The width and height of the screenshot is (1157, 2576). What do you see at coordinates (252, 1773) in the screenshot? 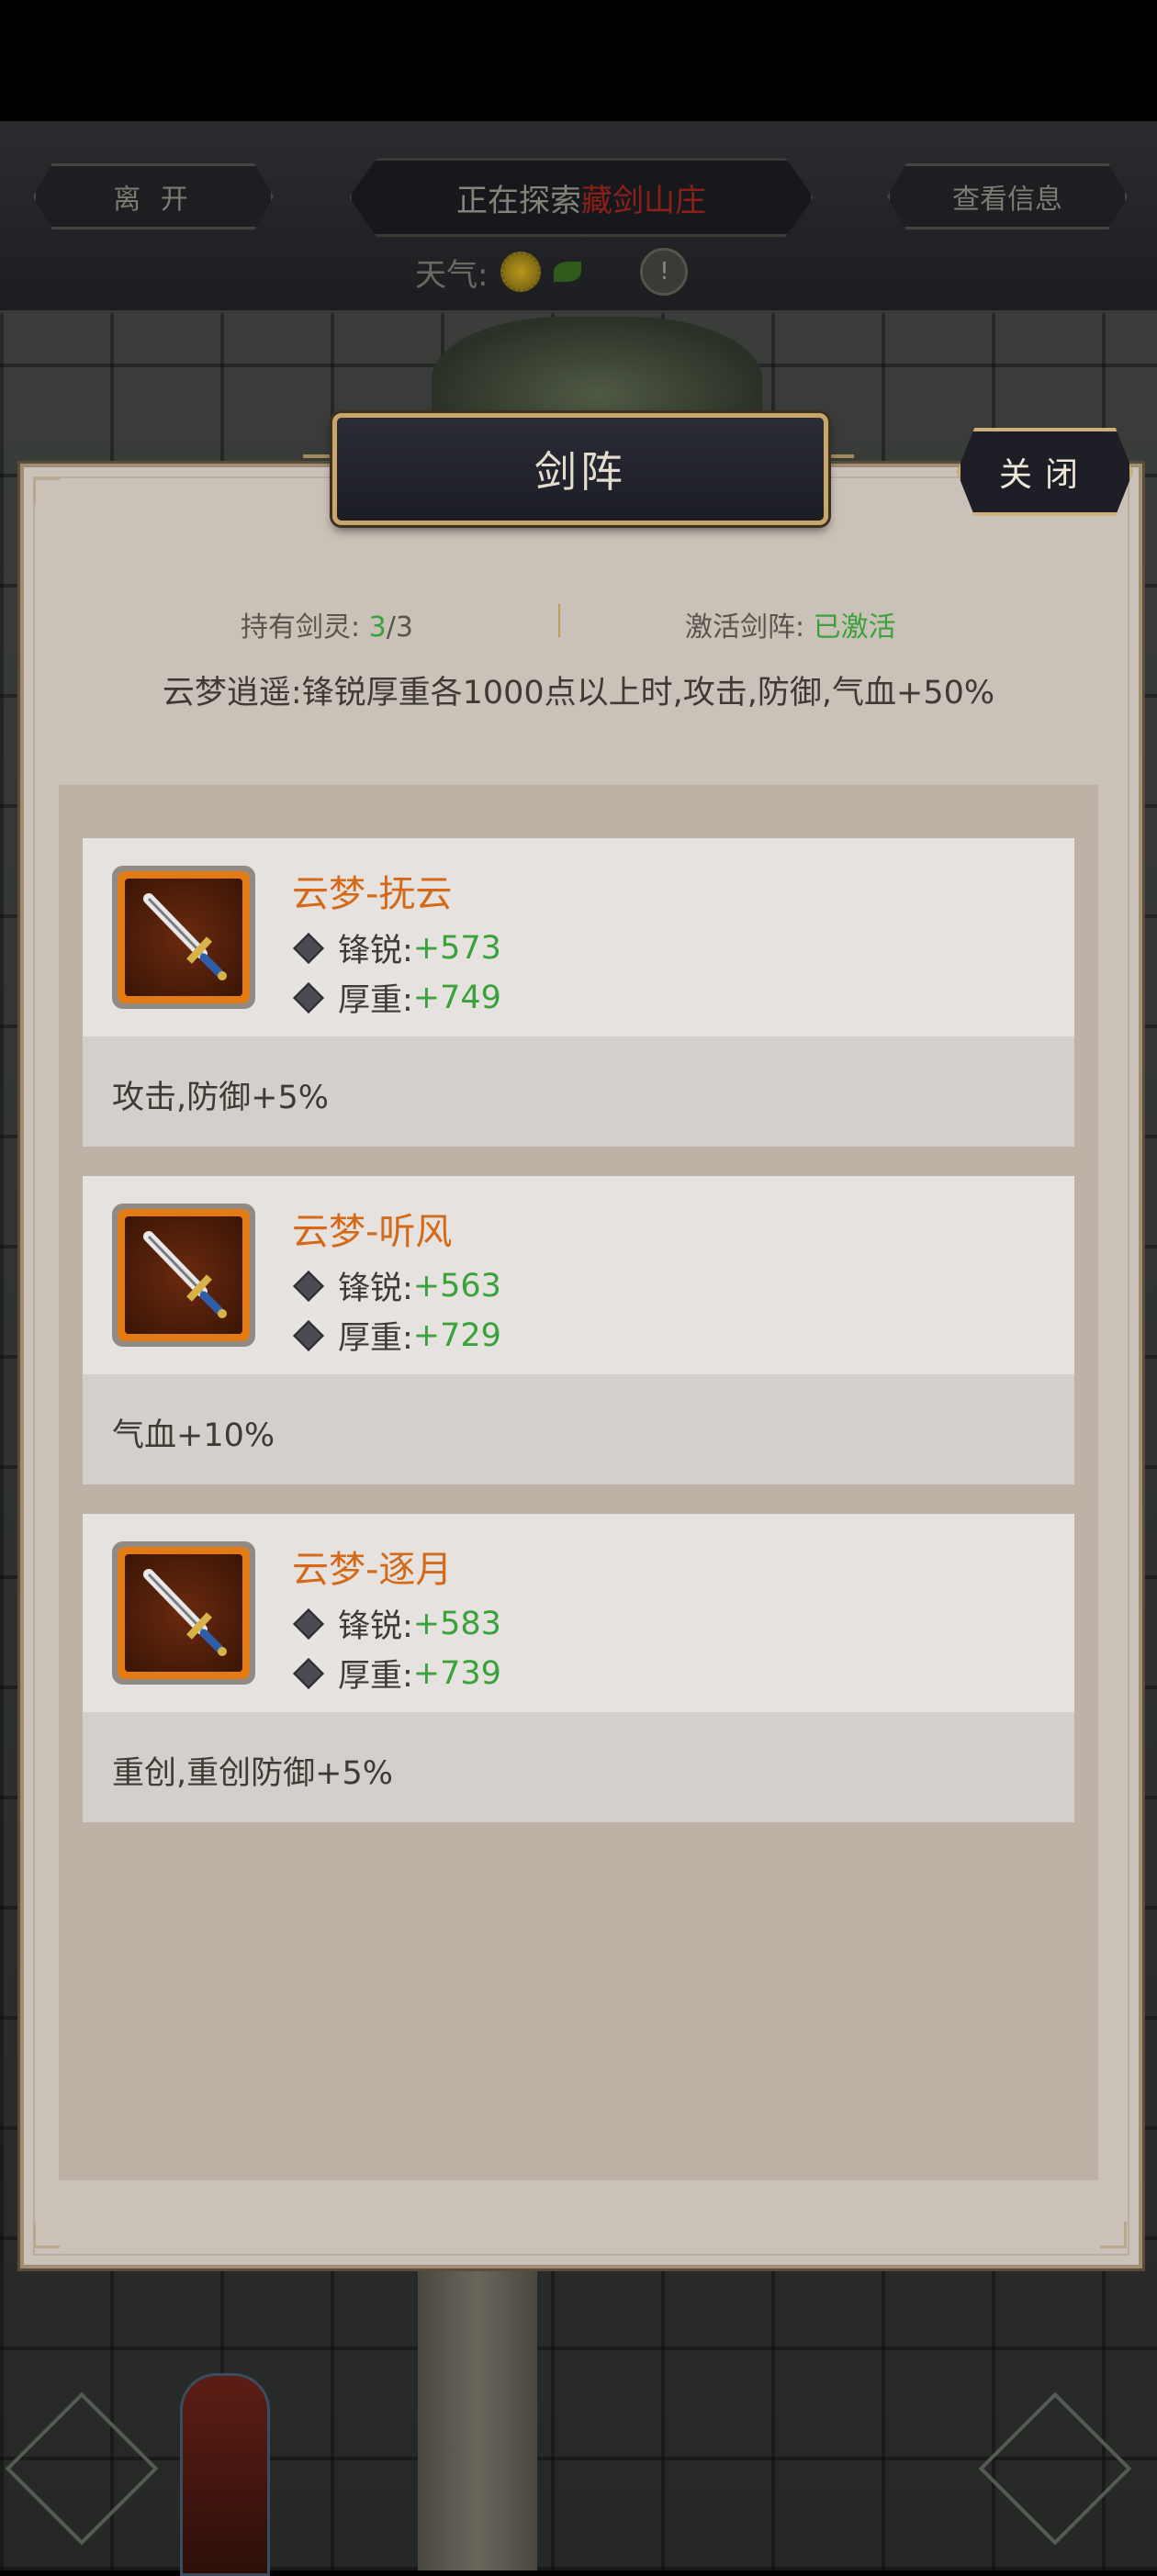
I see `card-effect: 重创,重创防御+5%` at bounding box center [252, 1773].